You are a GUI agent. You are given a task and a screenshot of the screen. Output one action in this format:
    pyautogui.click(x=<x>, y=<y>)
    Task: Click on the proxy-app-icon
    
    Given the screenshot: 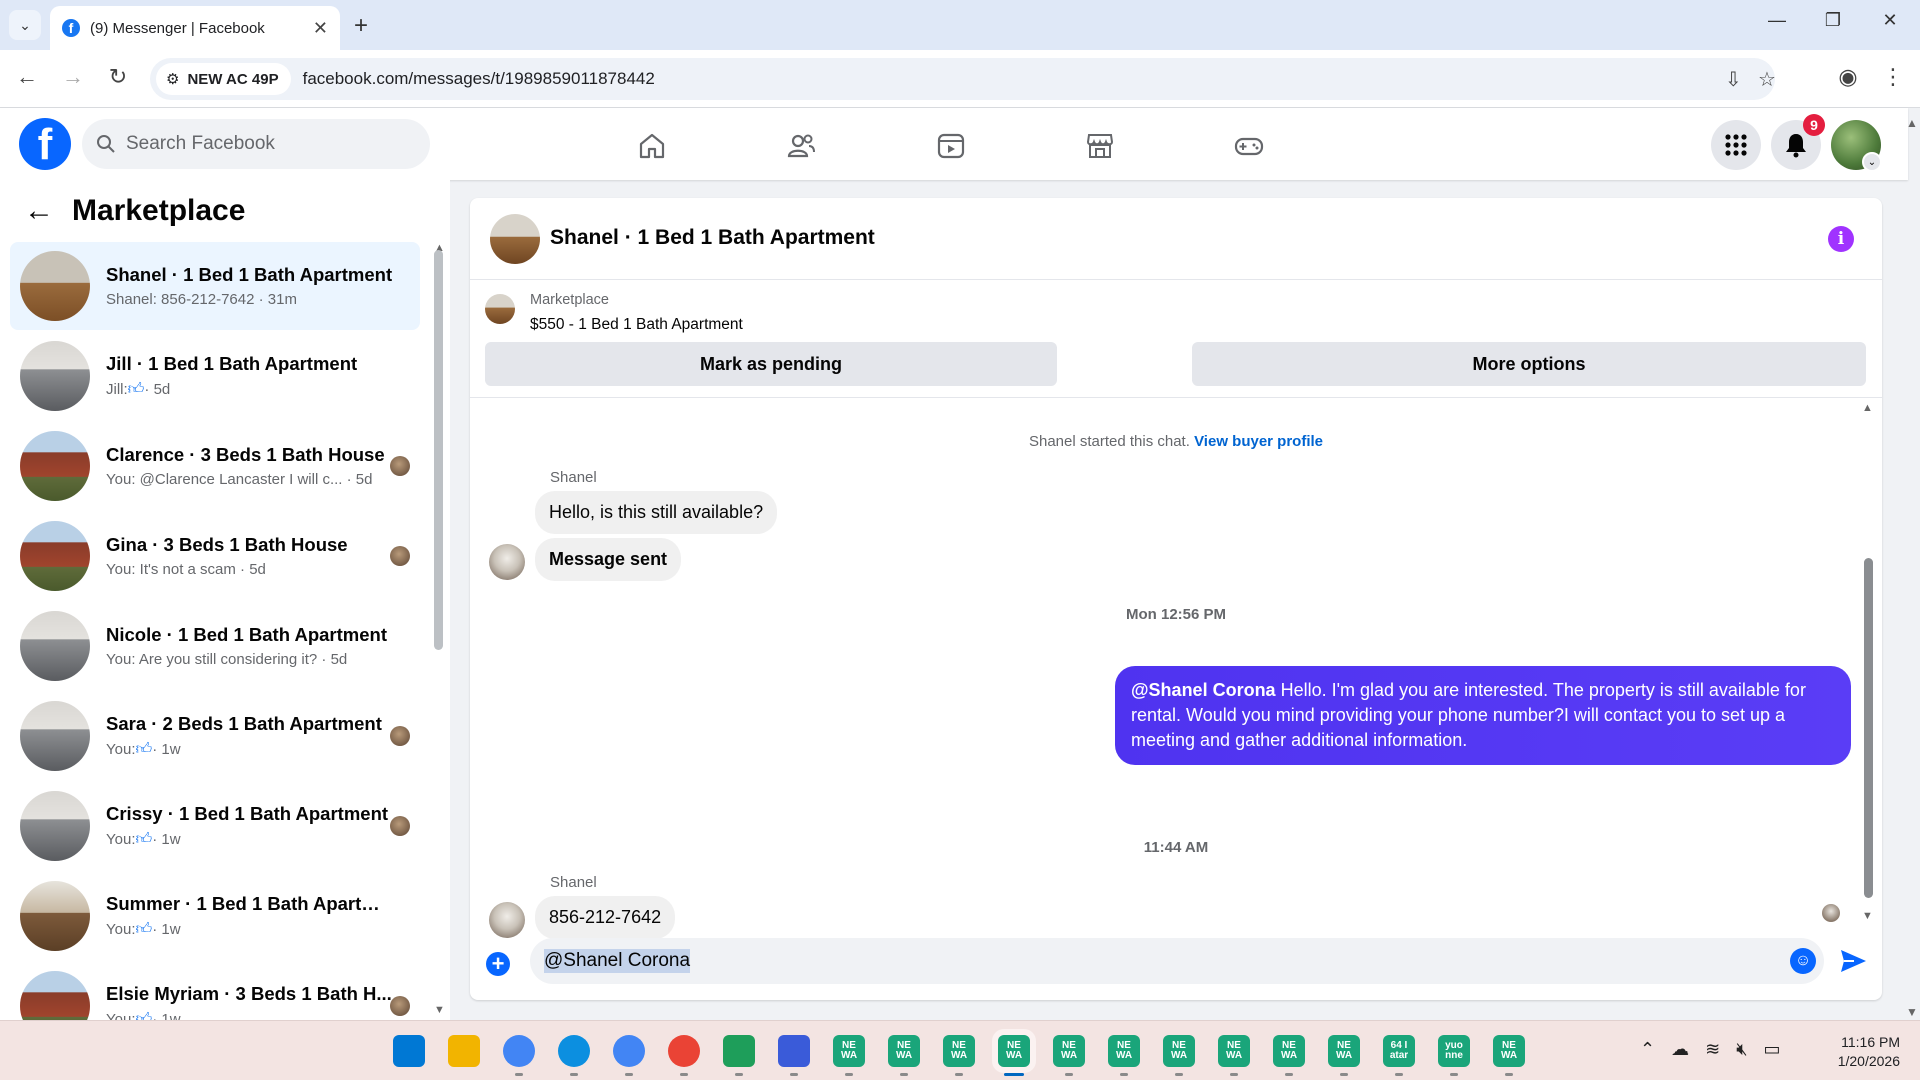 What is the action you would take?
    pyautogui.click(x=794, y=1051)
    